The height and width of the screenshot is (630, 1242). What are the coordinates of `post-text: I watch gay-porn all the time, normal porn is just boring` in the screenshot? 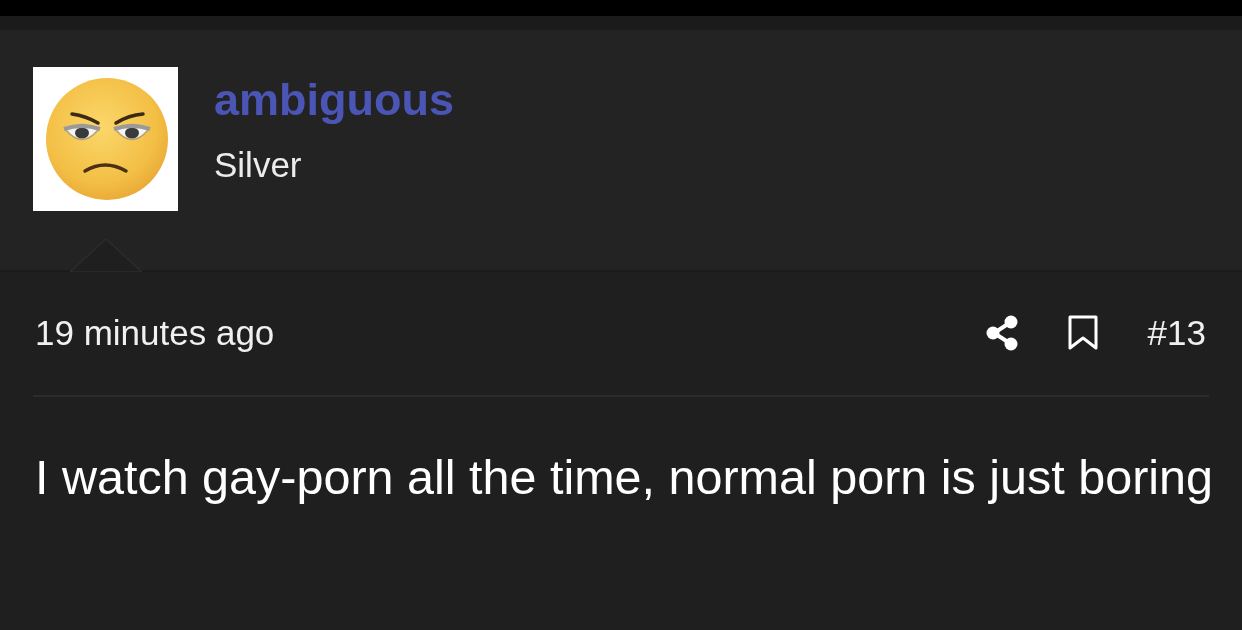 It's located at (625, 477).